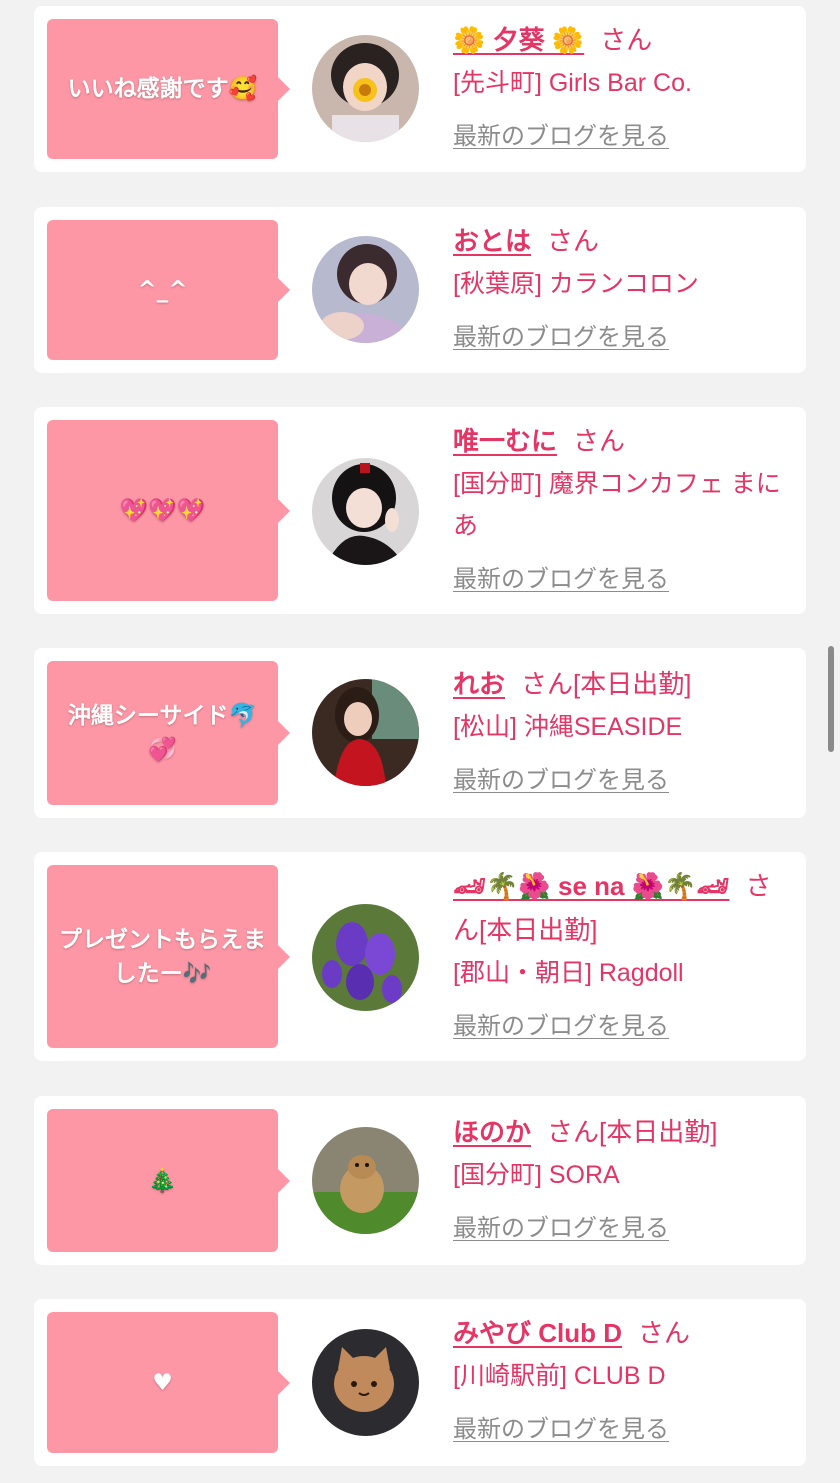 This screenshot has width=840, height=1483. I want to click on message-bubble: プレゼントもらえましたー🎶, so click(168, 956).